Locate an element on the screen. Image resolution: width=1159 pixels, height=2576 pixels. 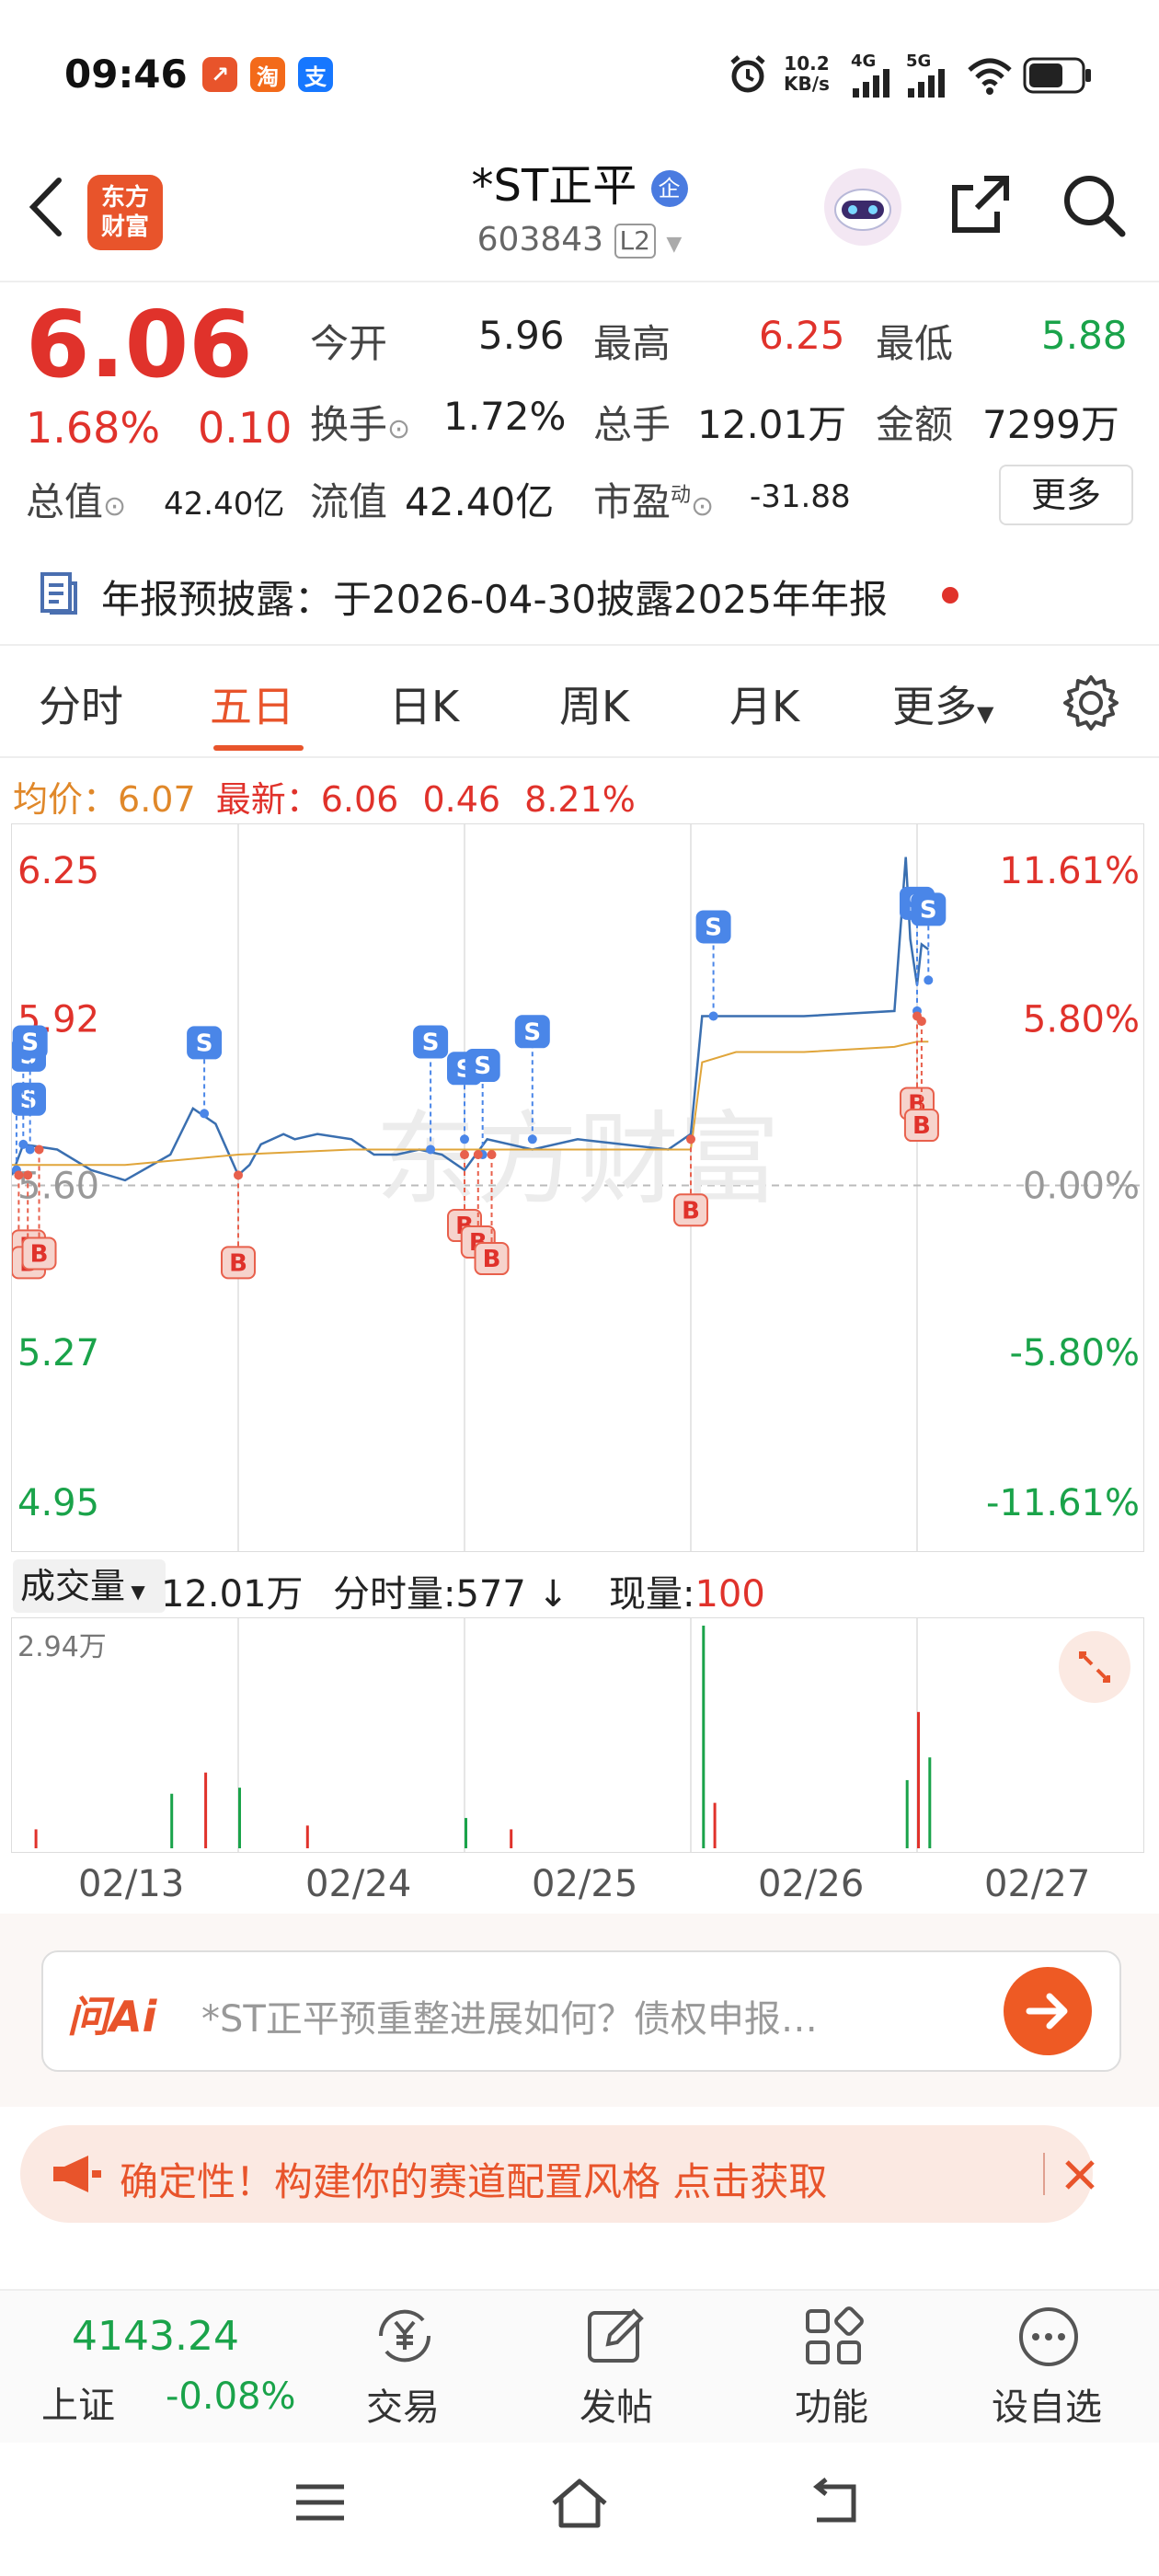
trade-icon is located at coordinates (405, 2336).